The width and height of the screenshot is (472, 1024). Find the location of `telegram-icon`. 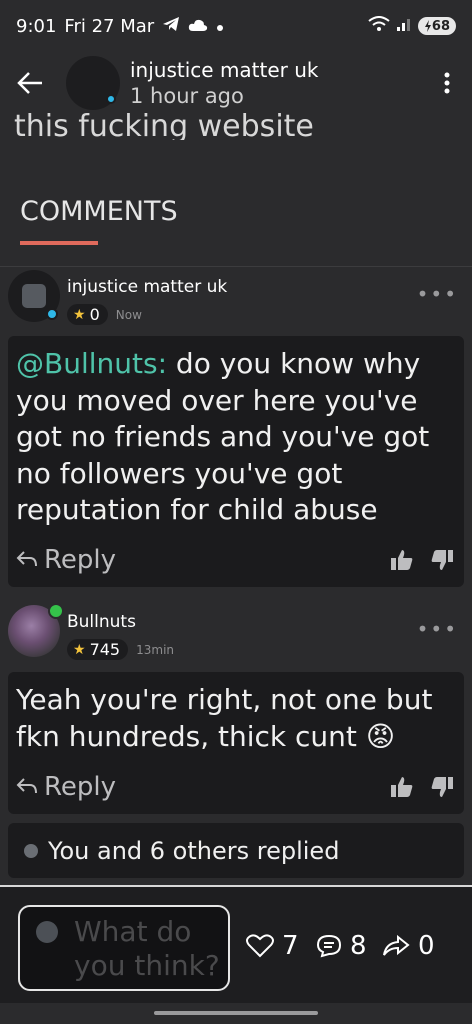

telegram-icon is located at coordinates (171, 26).